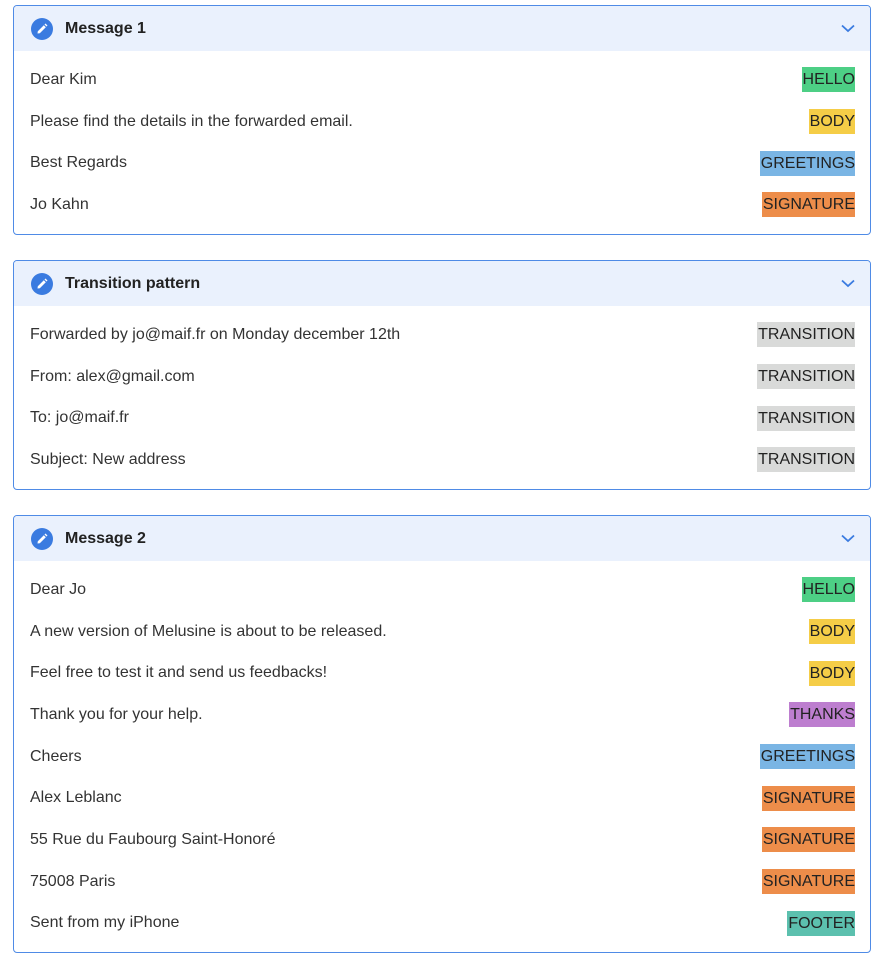 This screenshot has height=955, width=887. What do you see at coordinates (79, 418) in the screenshot?
I see `row-text: To: jo@maif.fr` at bounding box center [79, 418].